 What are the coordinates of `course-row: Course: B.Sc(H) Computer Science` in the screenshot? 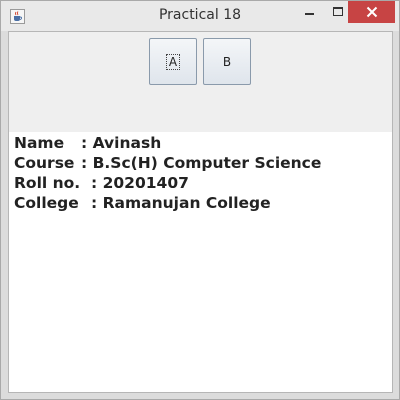 It's located at (167, 163).